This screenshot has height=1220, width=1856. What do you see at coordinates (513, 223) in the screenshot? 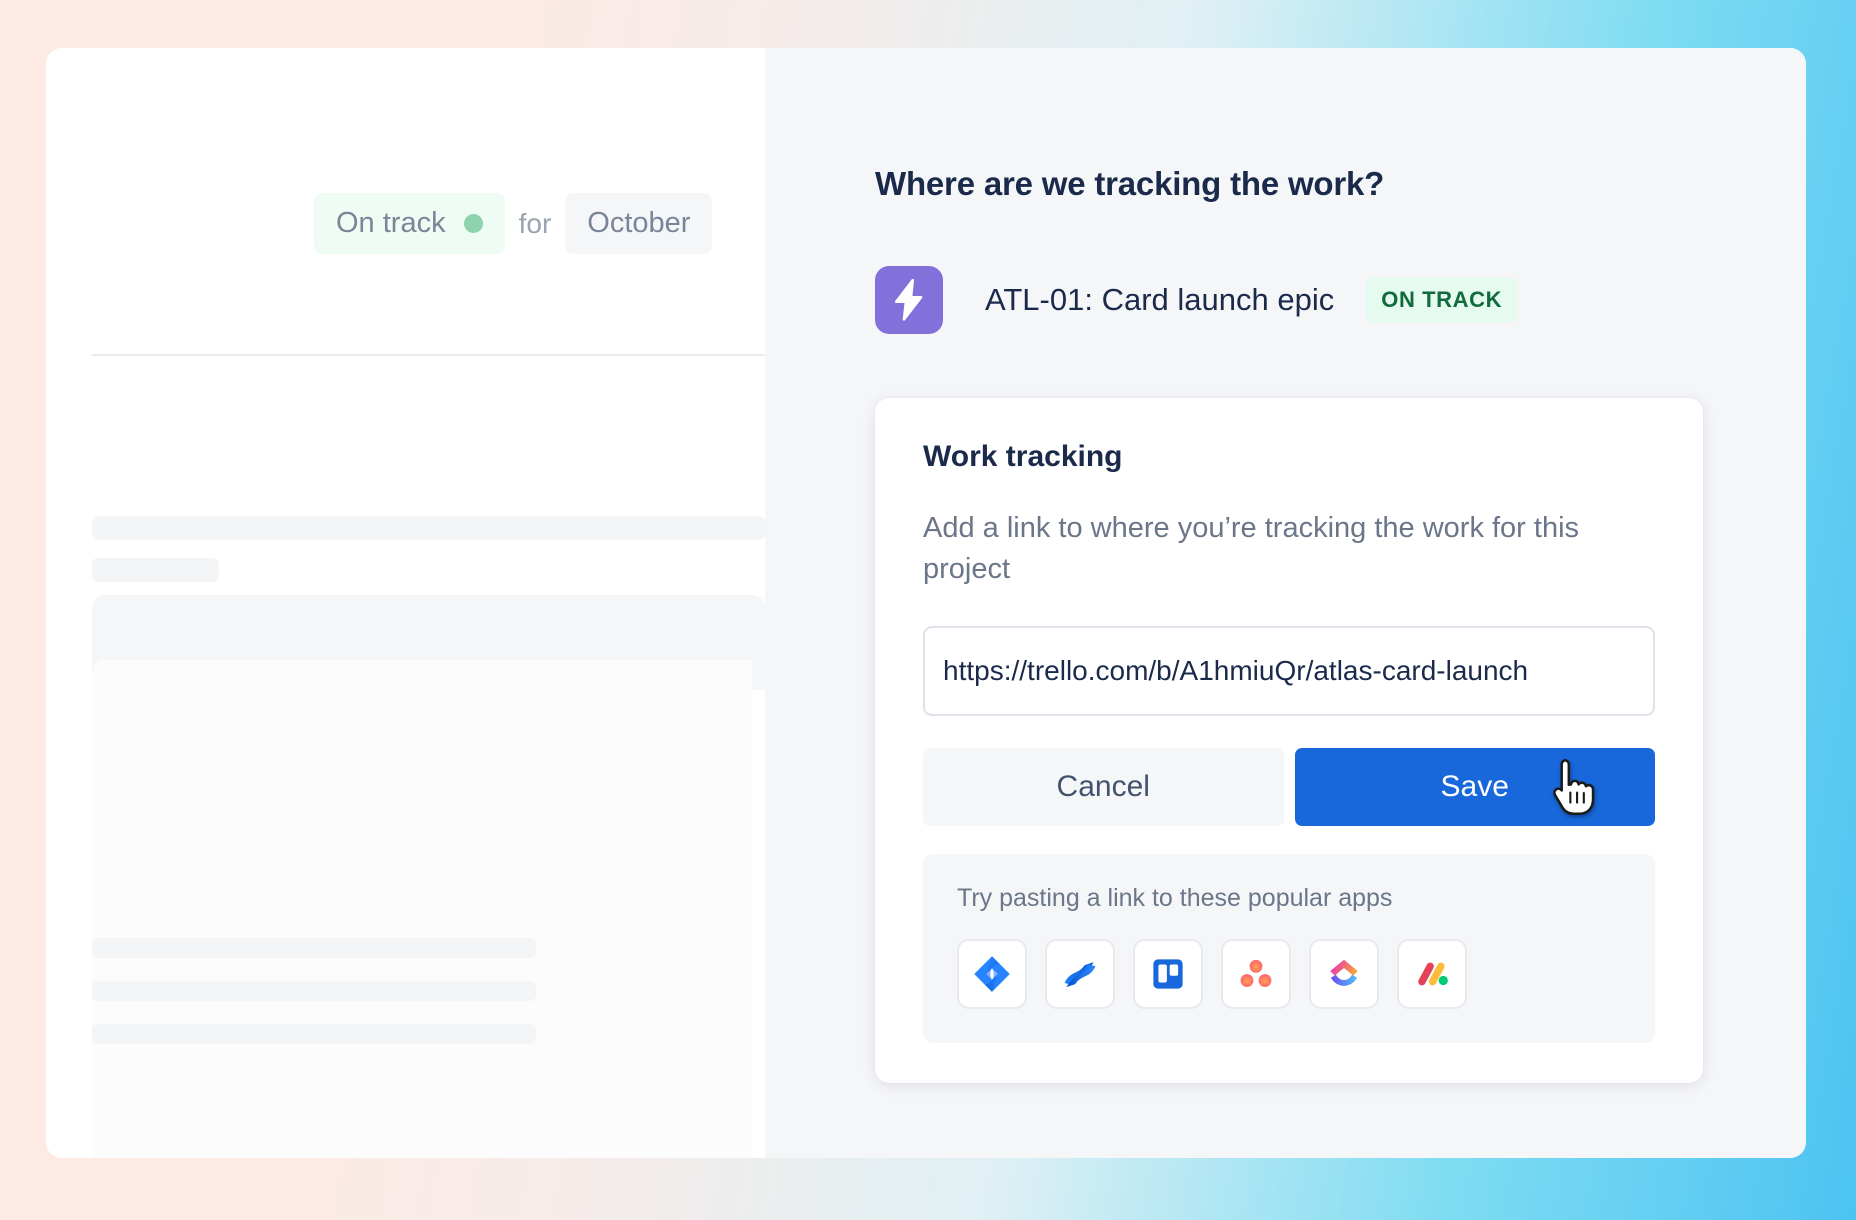
I see `status-row: On track for October` at bounding box center [513, 223].